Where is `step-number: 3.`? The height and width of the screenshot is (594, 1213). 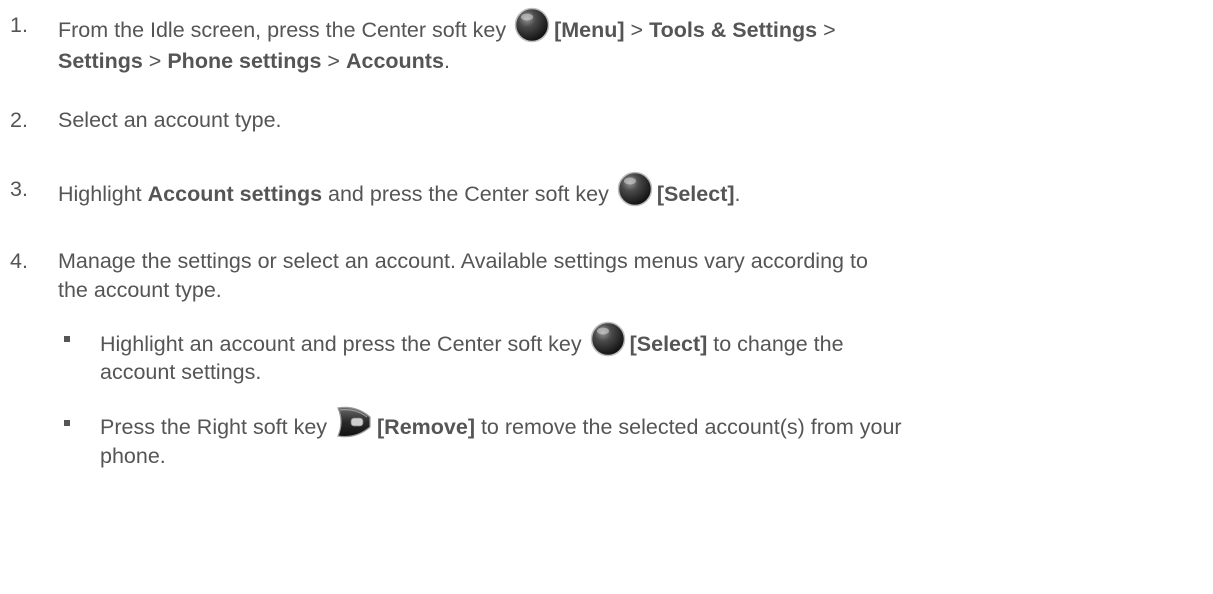 step-number: 3. is located at coordinates (19, 189).